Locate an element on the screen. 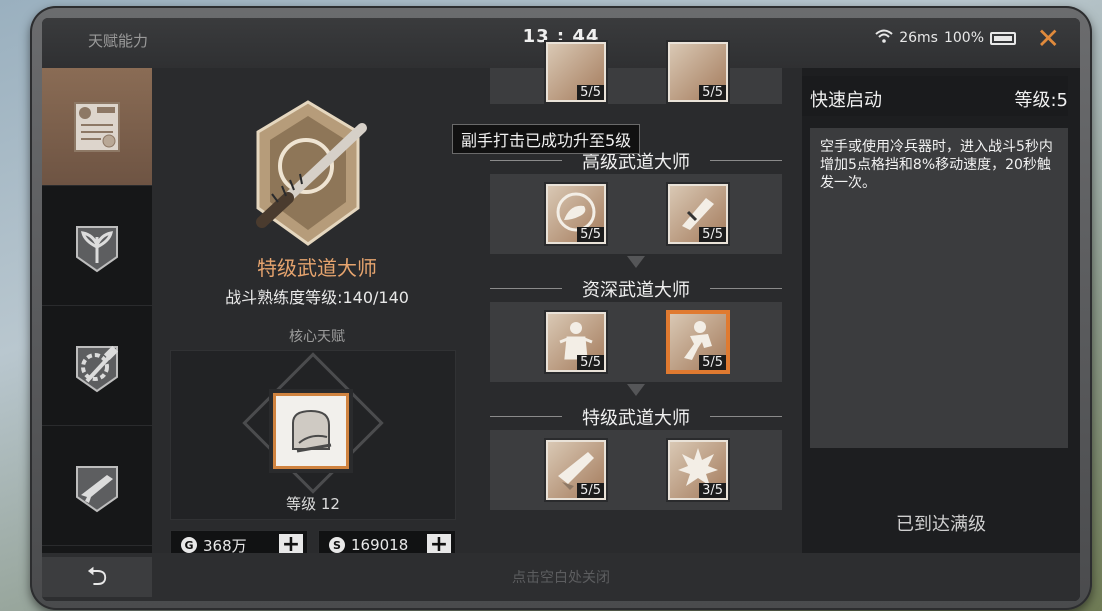 The image size is (1102, 611). core-talent-label: 核心天赋 is located at coordinates (317, 337).